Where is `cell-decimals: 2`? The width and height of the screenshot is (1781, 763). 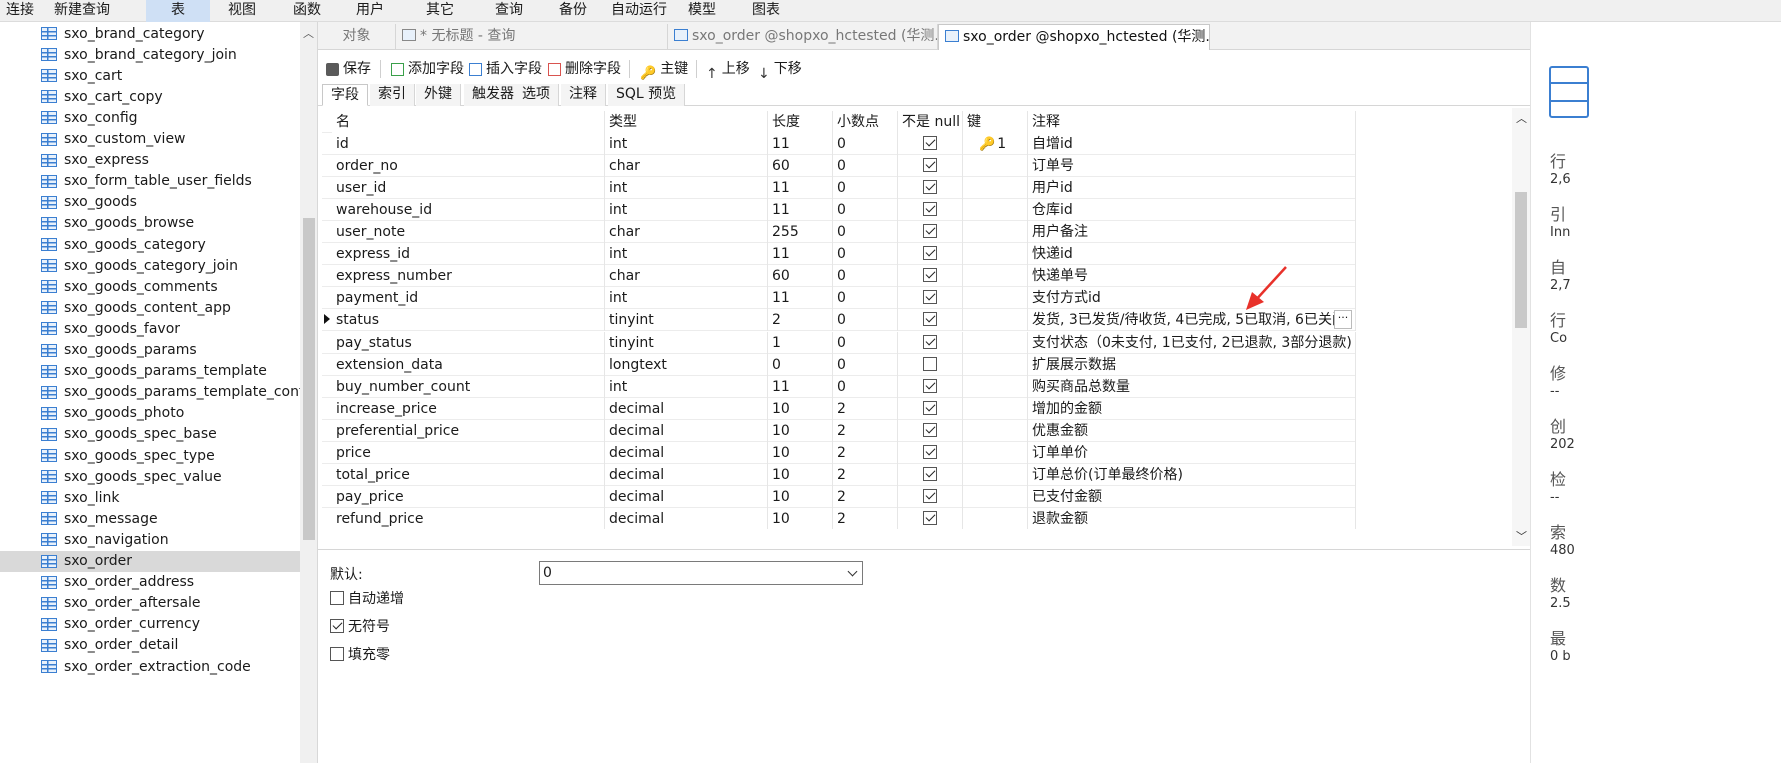 cell-decimals: 2 is located at coordinates (865, 408).